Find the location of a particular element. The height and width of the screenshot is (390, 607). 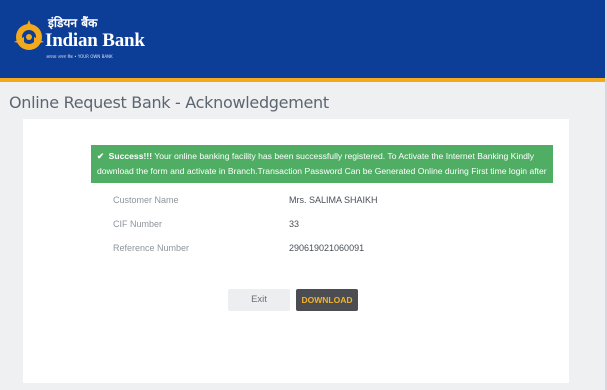

reference-number-label: Reference Number is located at coordinates (151, 248).